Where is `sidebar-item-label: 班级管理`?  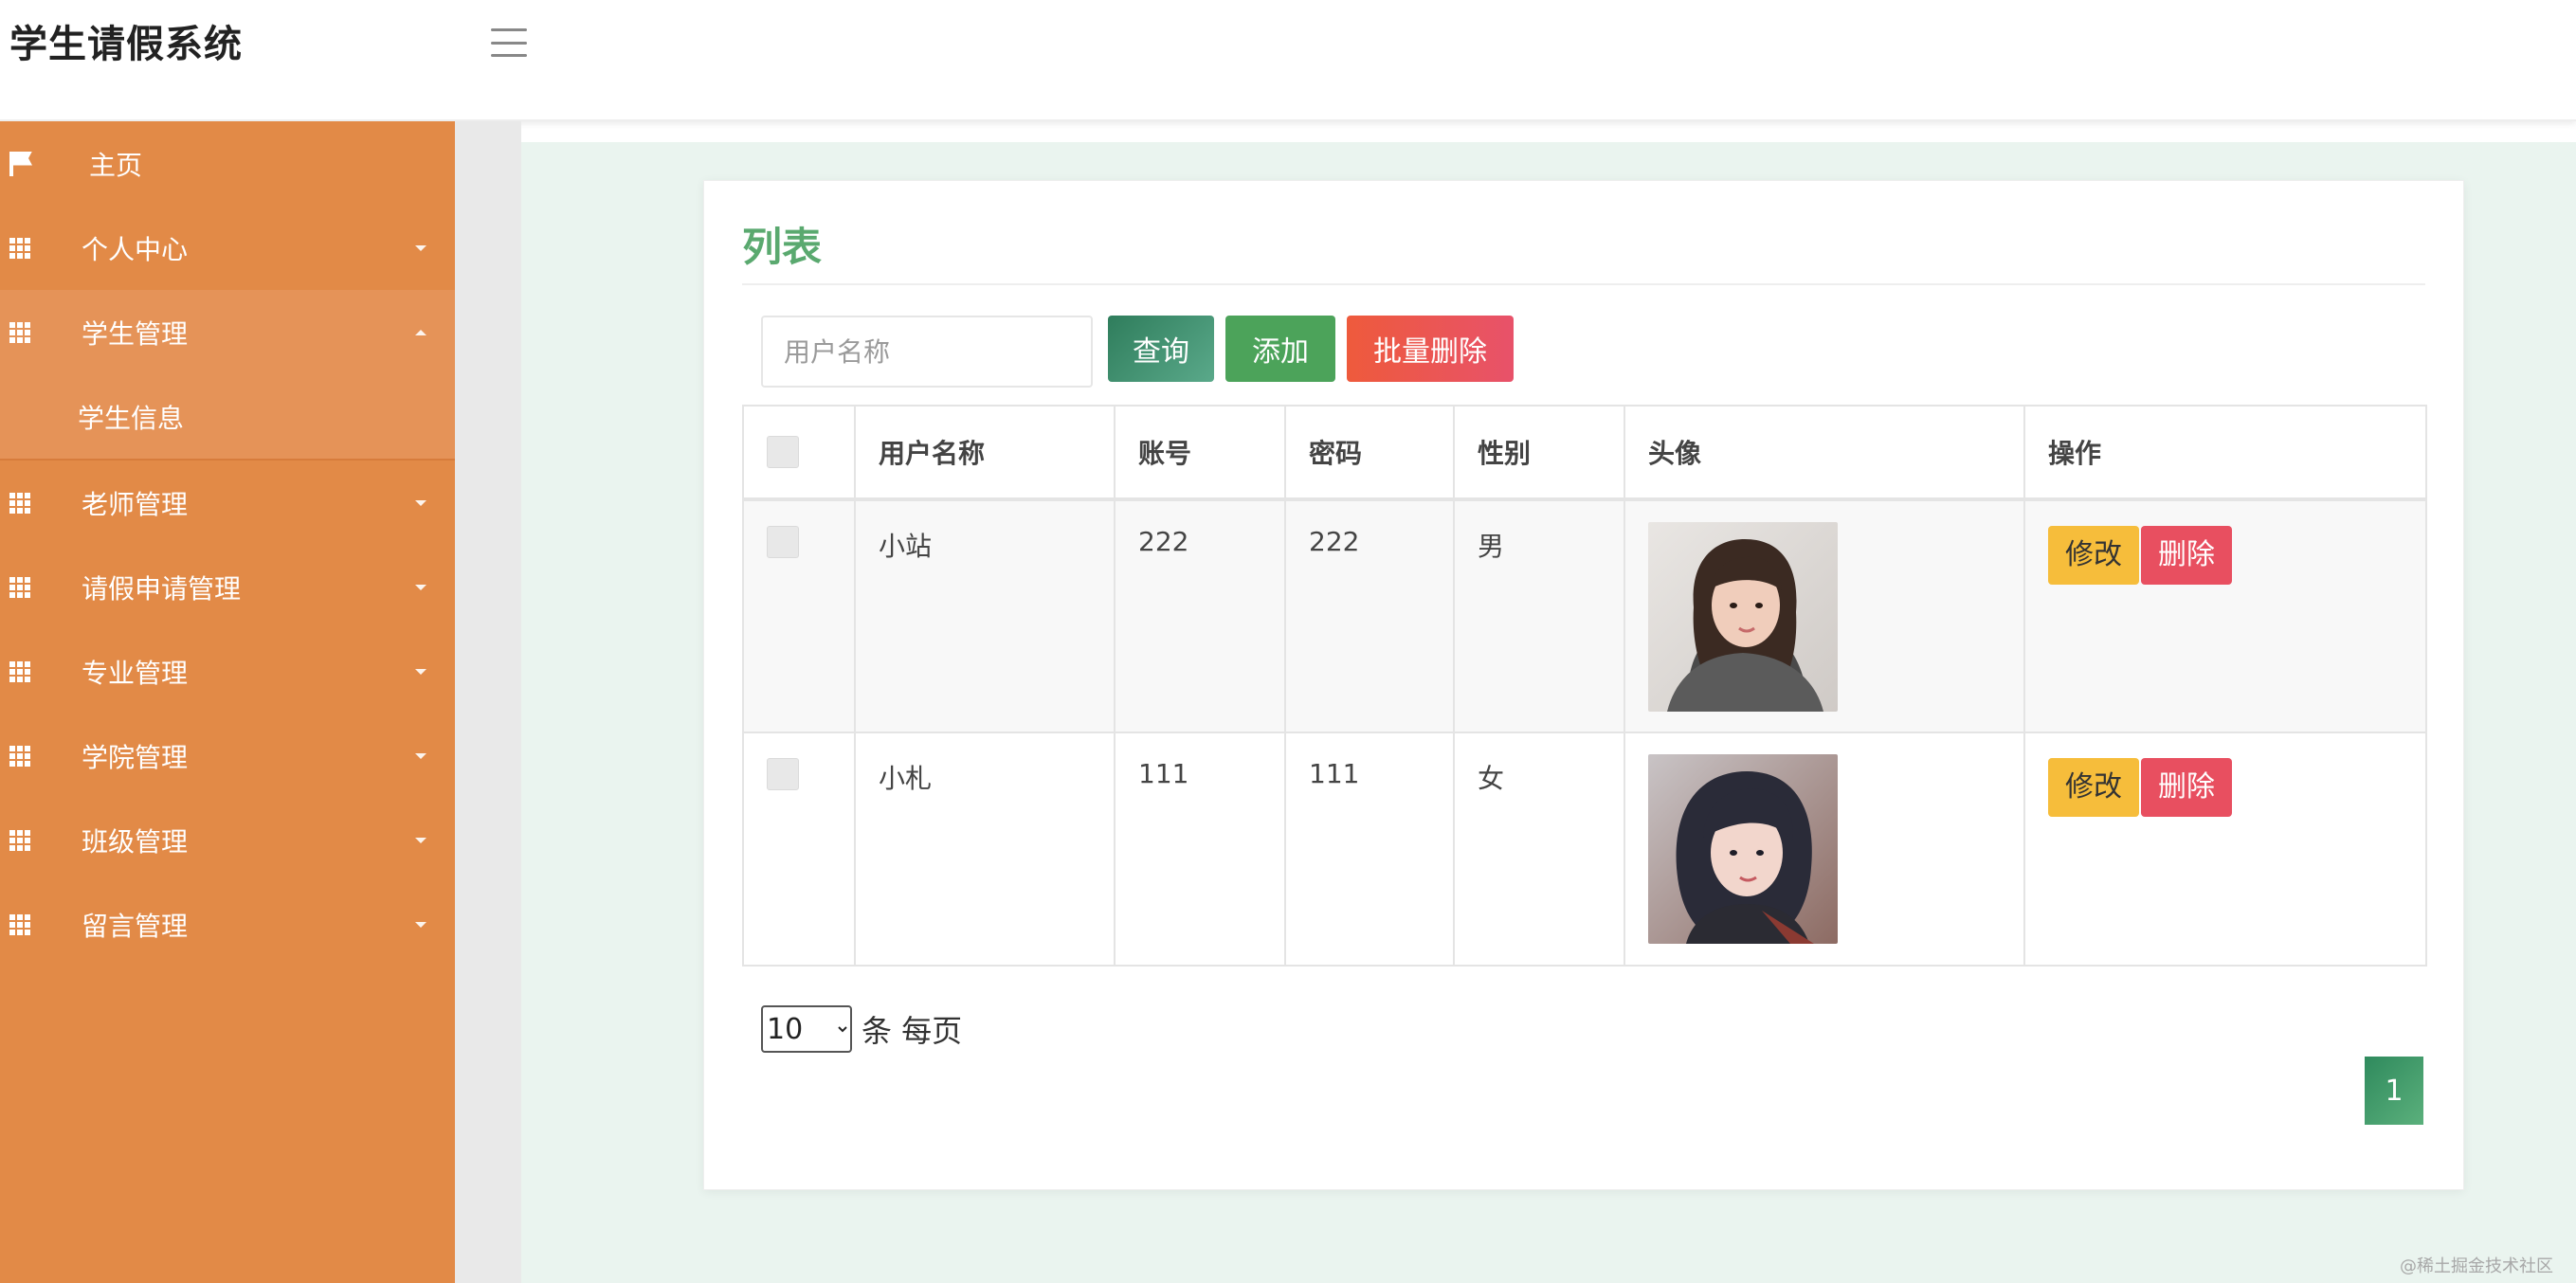
sidebar-item-label: 班级管理 is located at coordinates (135, 841).